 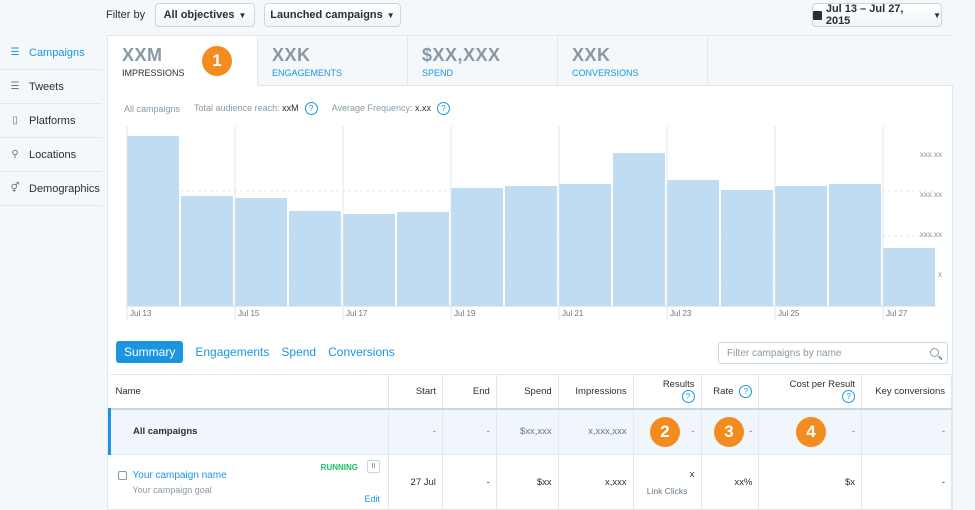 I want to click on metric-value: XXK, so click(x=591, y=55).